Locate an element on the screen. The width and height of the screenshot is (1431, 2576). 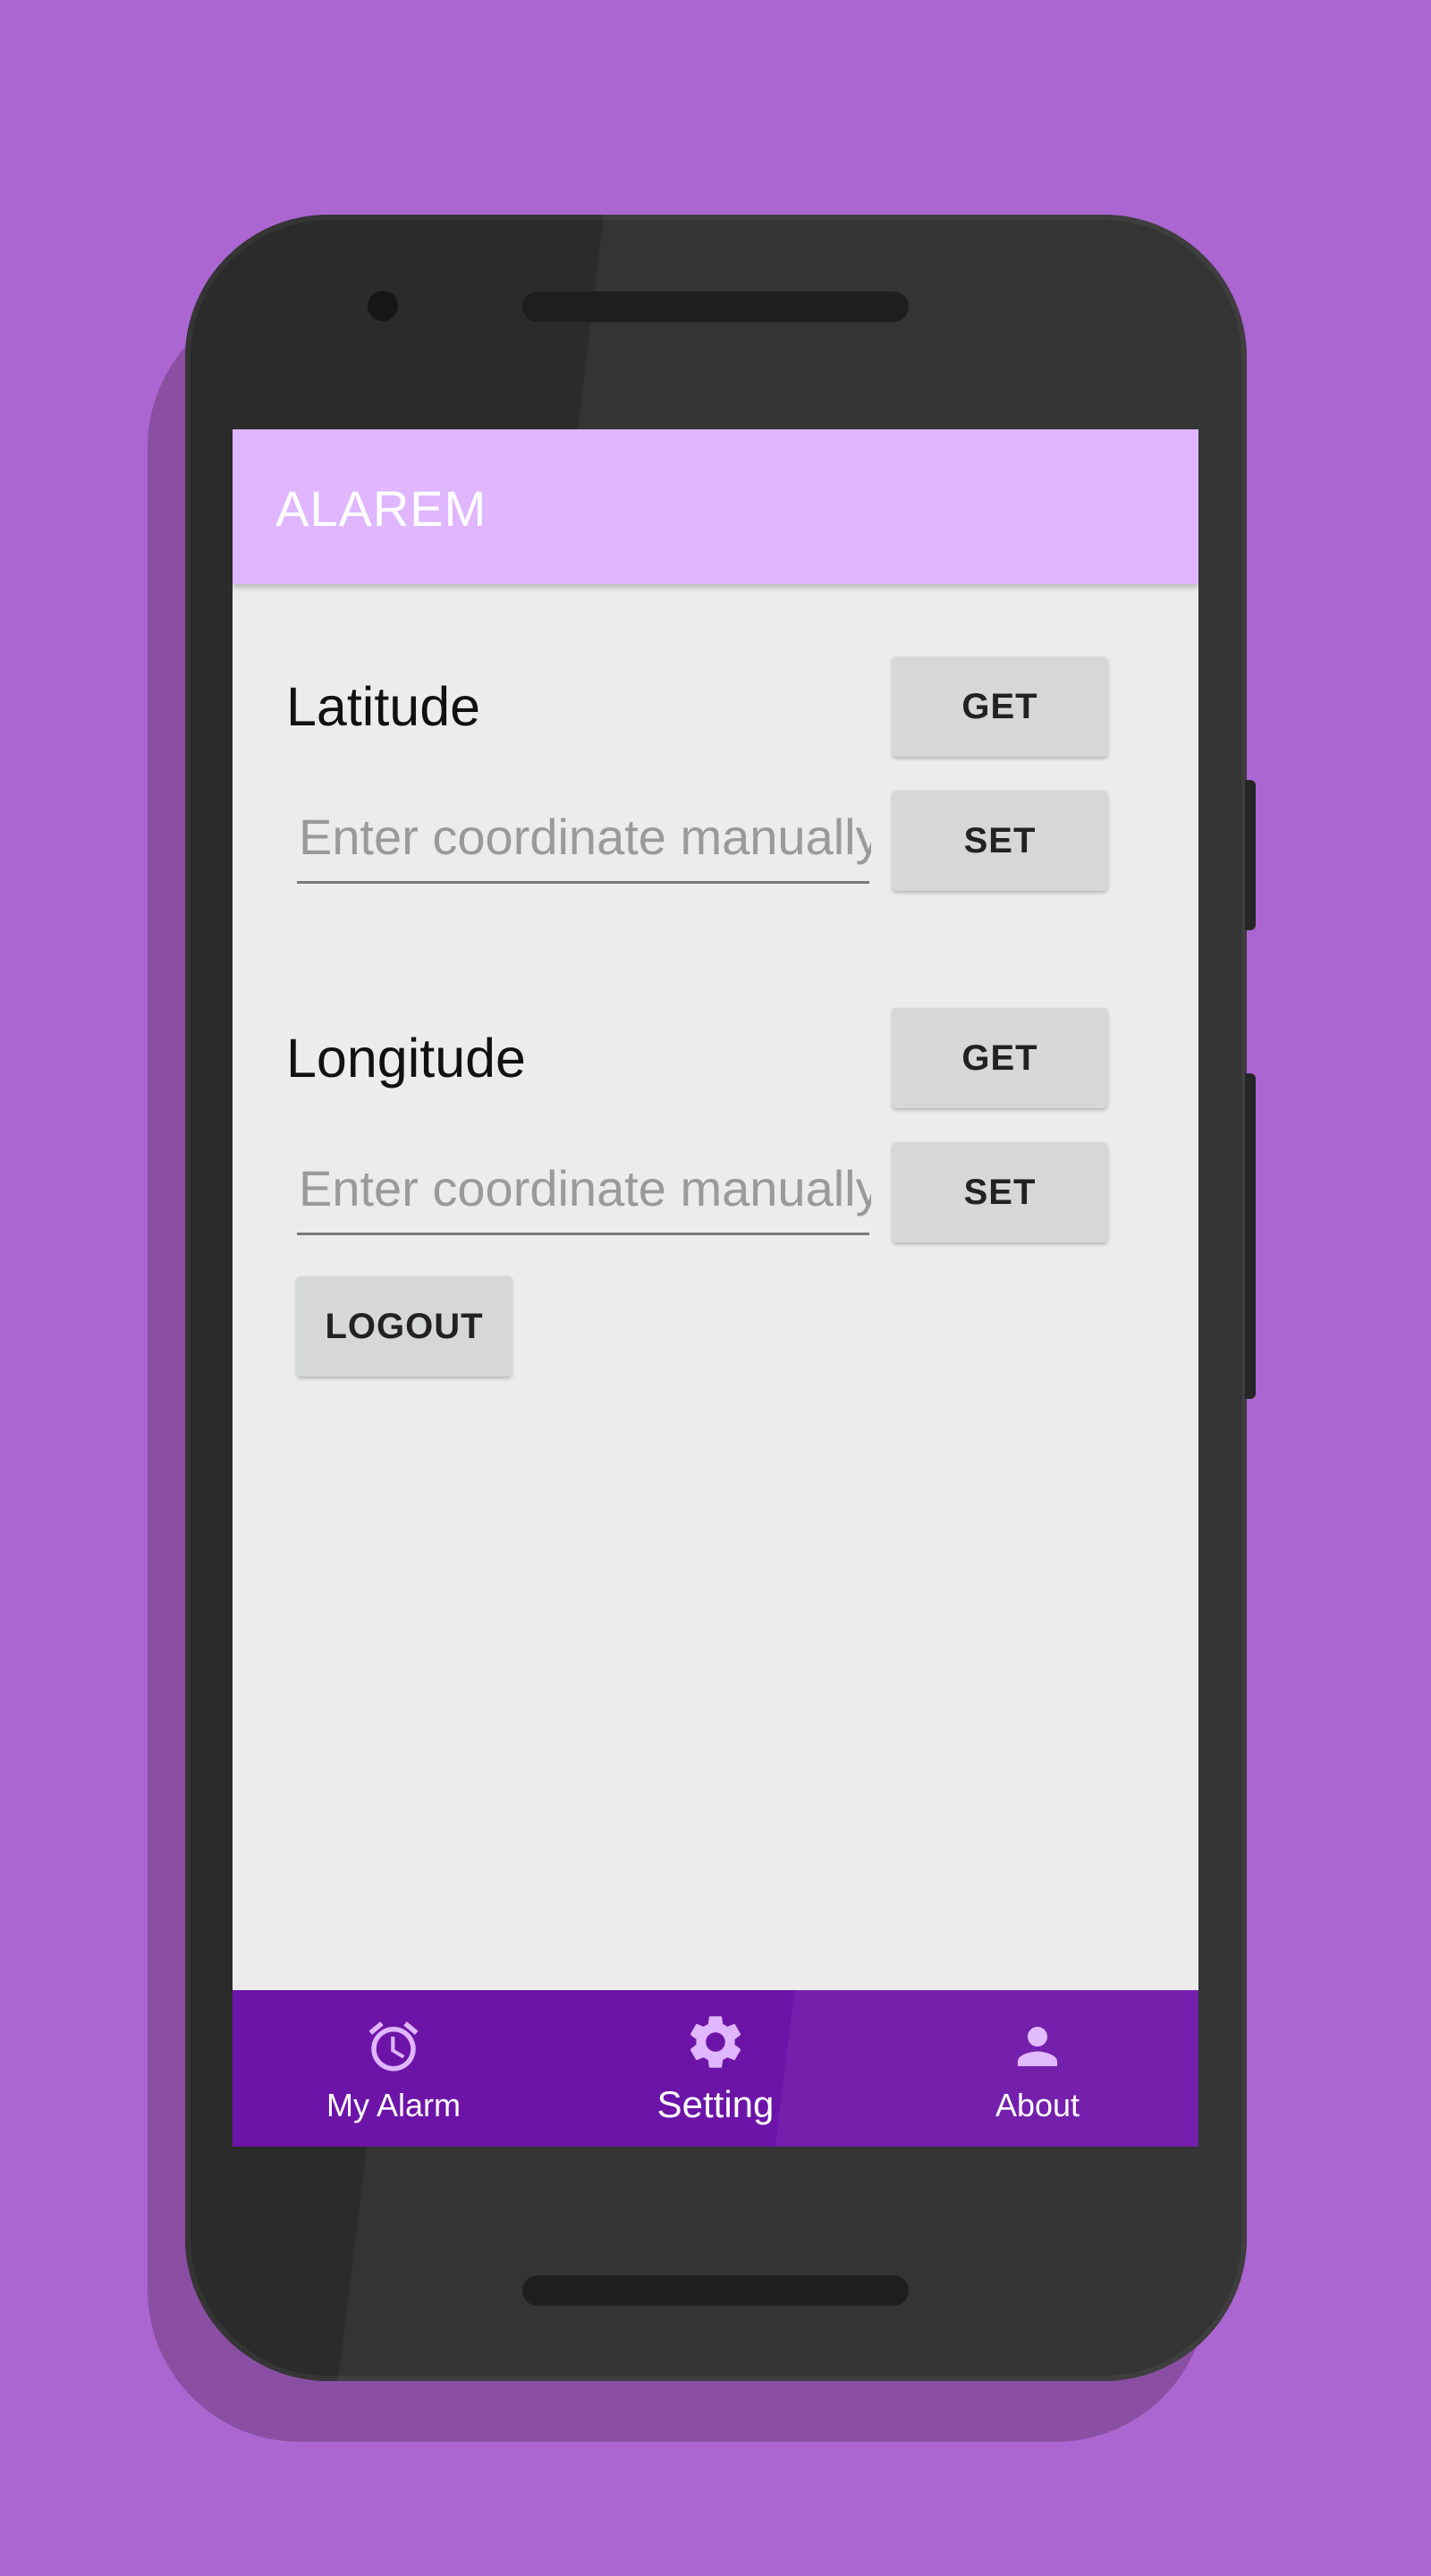
volume-button is located at coordinates (1251, 1236).